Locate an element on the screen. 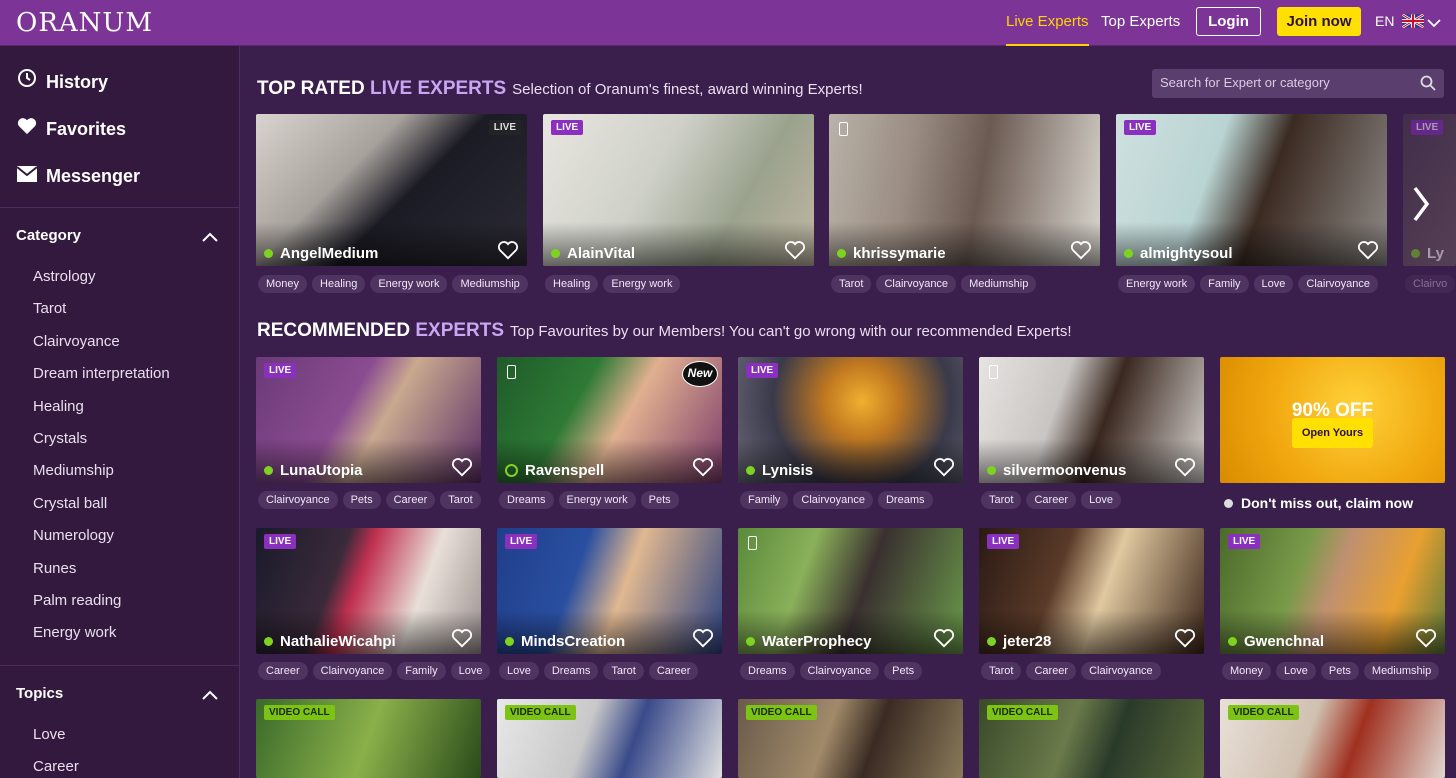 Image resolution: width=1456 pixels, height=778 pixels. sidebar-item-messenger: Messenger is located at coordinates (78, 176).